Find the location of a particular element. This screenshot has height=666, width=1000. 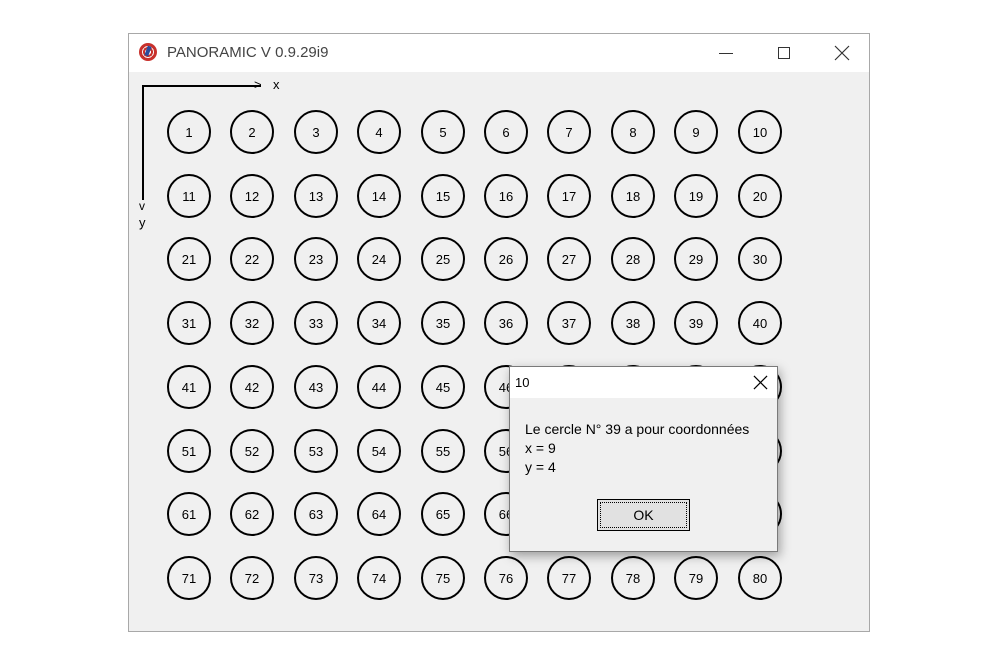

grid-circle: 27 is located at coordinates (569, 259).